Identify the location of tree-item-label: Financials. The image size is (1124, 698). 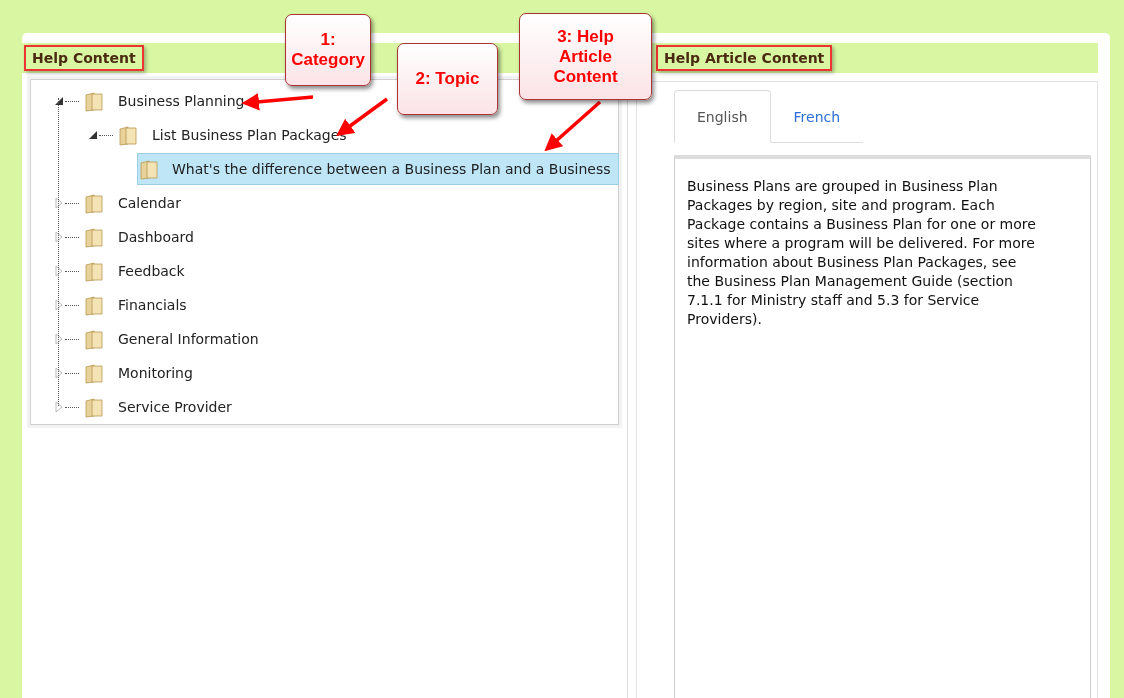
(152, 305).